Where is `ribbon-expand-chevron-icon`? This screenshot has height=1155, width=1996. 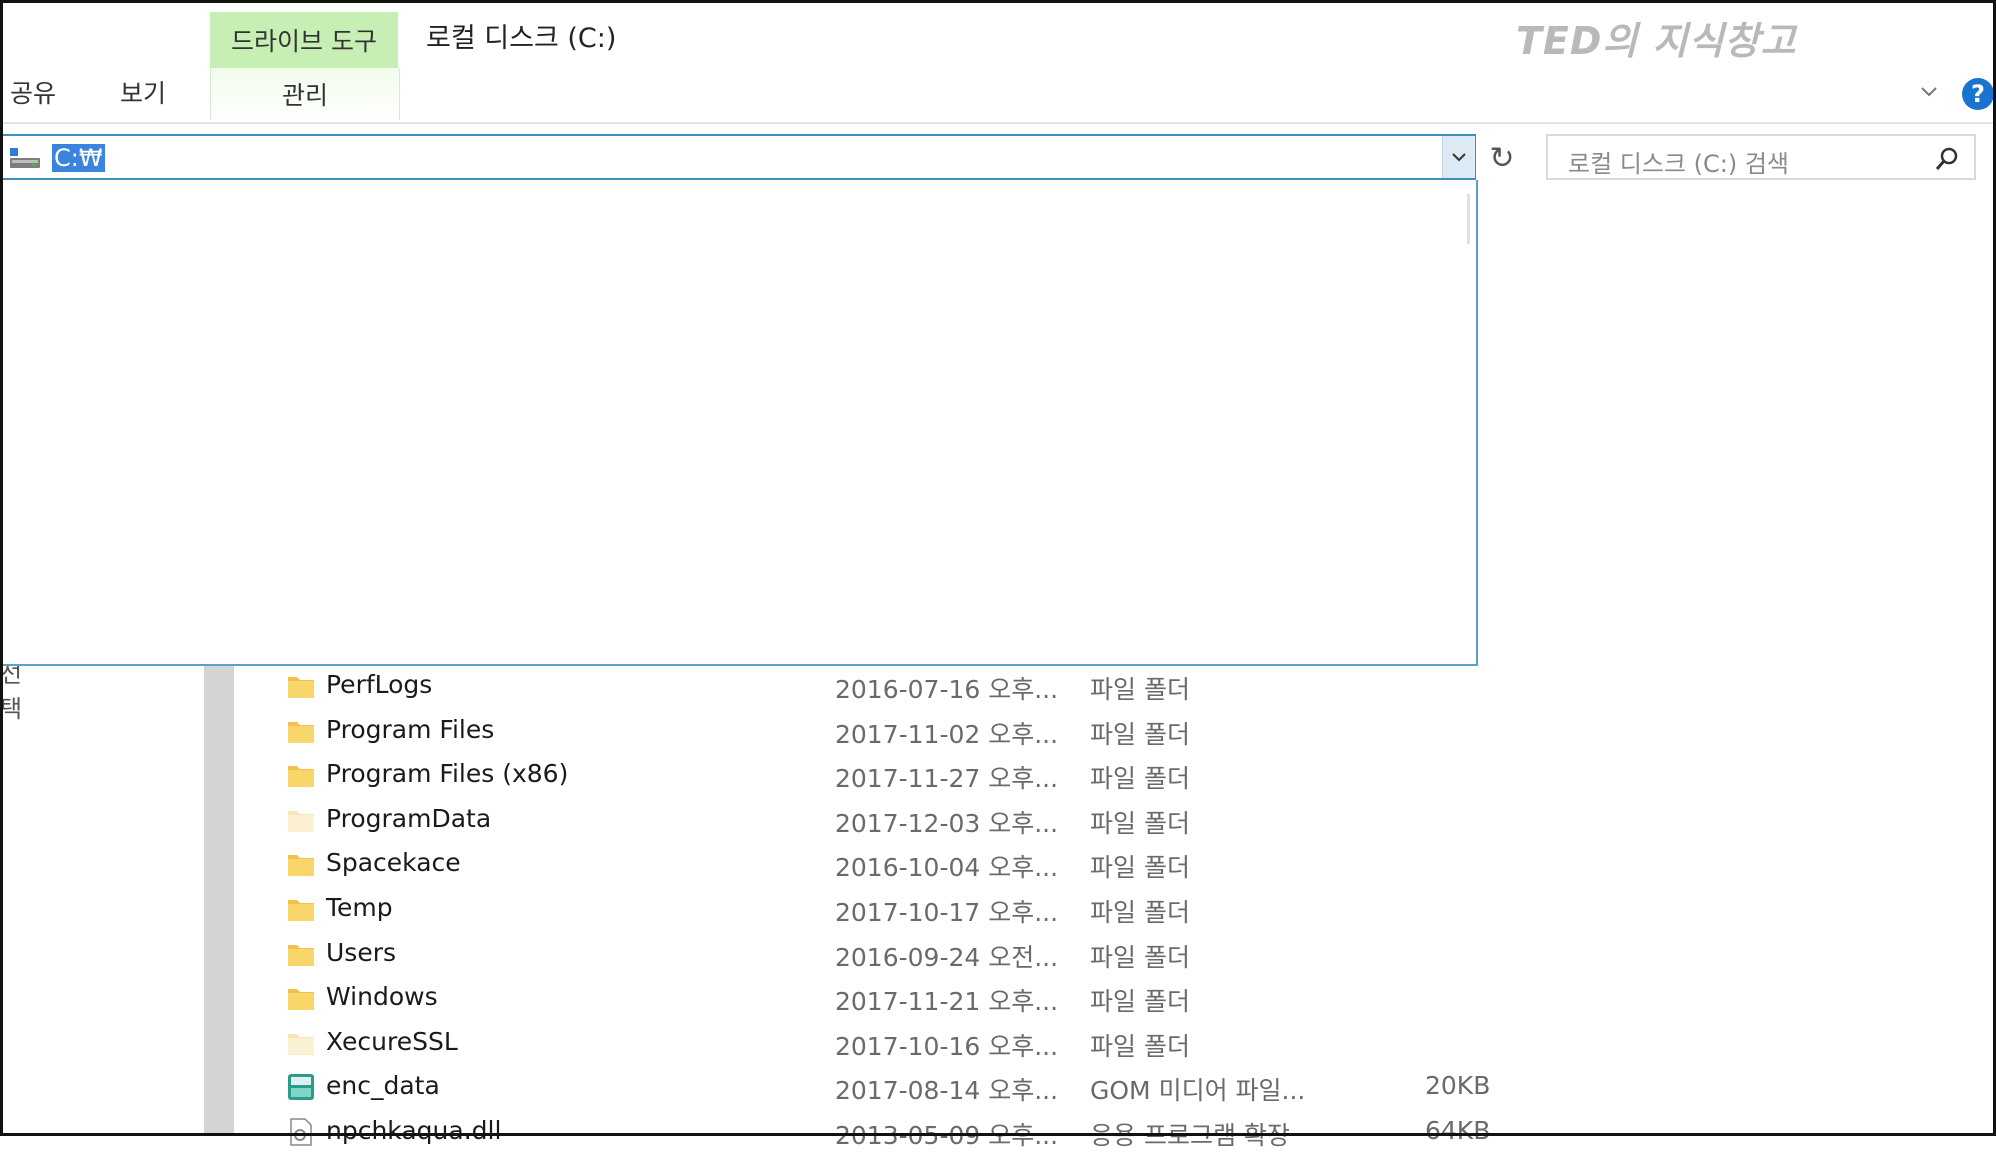
ribbon-expand-chevron-icon is located at coordinates (1929, 91).